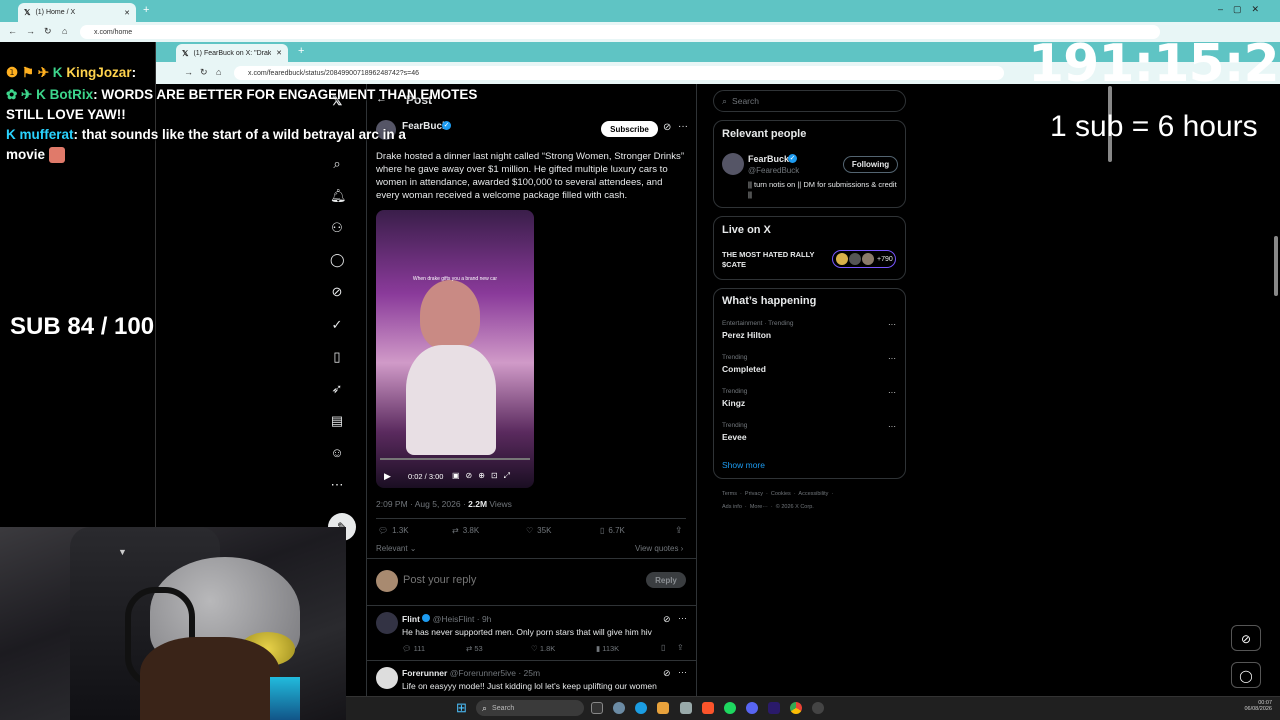 The image size is (1280, 720). I want to click on repost-stat: ⇄ 53, so click(474, 648).